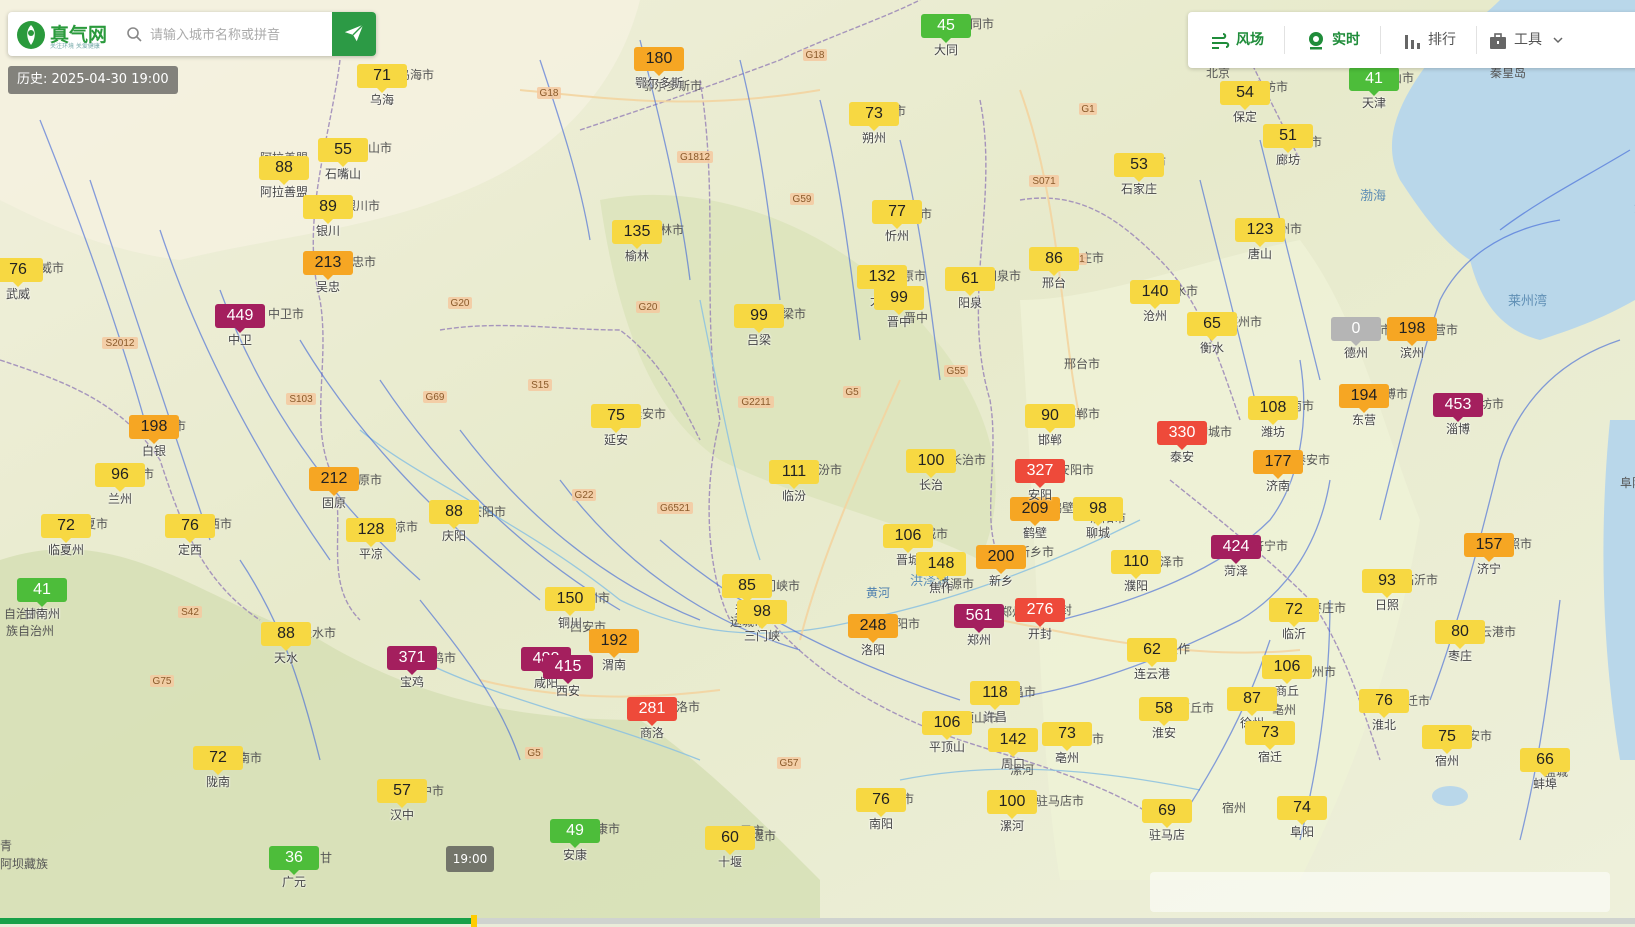  I want to click on aqi-station-marker: 55 石嘴山, so click(343, 161).